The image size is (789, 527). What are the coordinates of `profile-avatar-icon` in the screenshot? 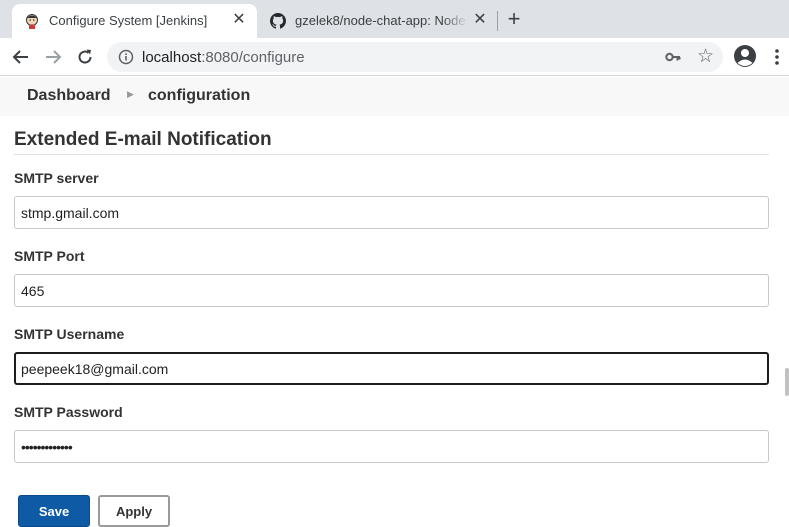 It's located at (745, 56).